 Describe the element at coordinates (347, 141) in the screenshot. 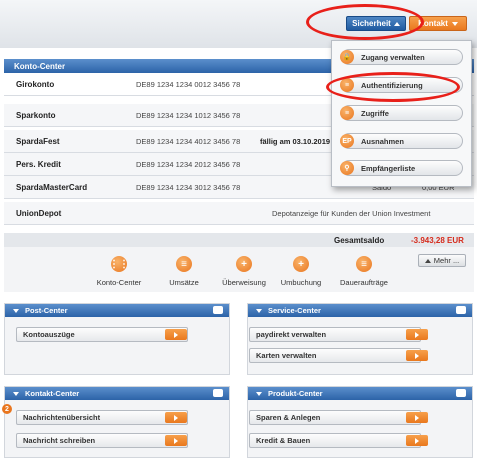

I see `exceptions-icon: EP` at that location.